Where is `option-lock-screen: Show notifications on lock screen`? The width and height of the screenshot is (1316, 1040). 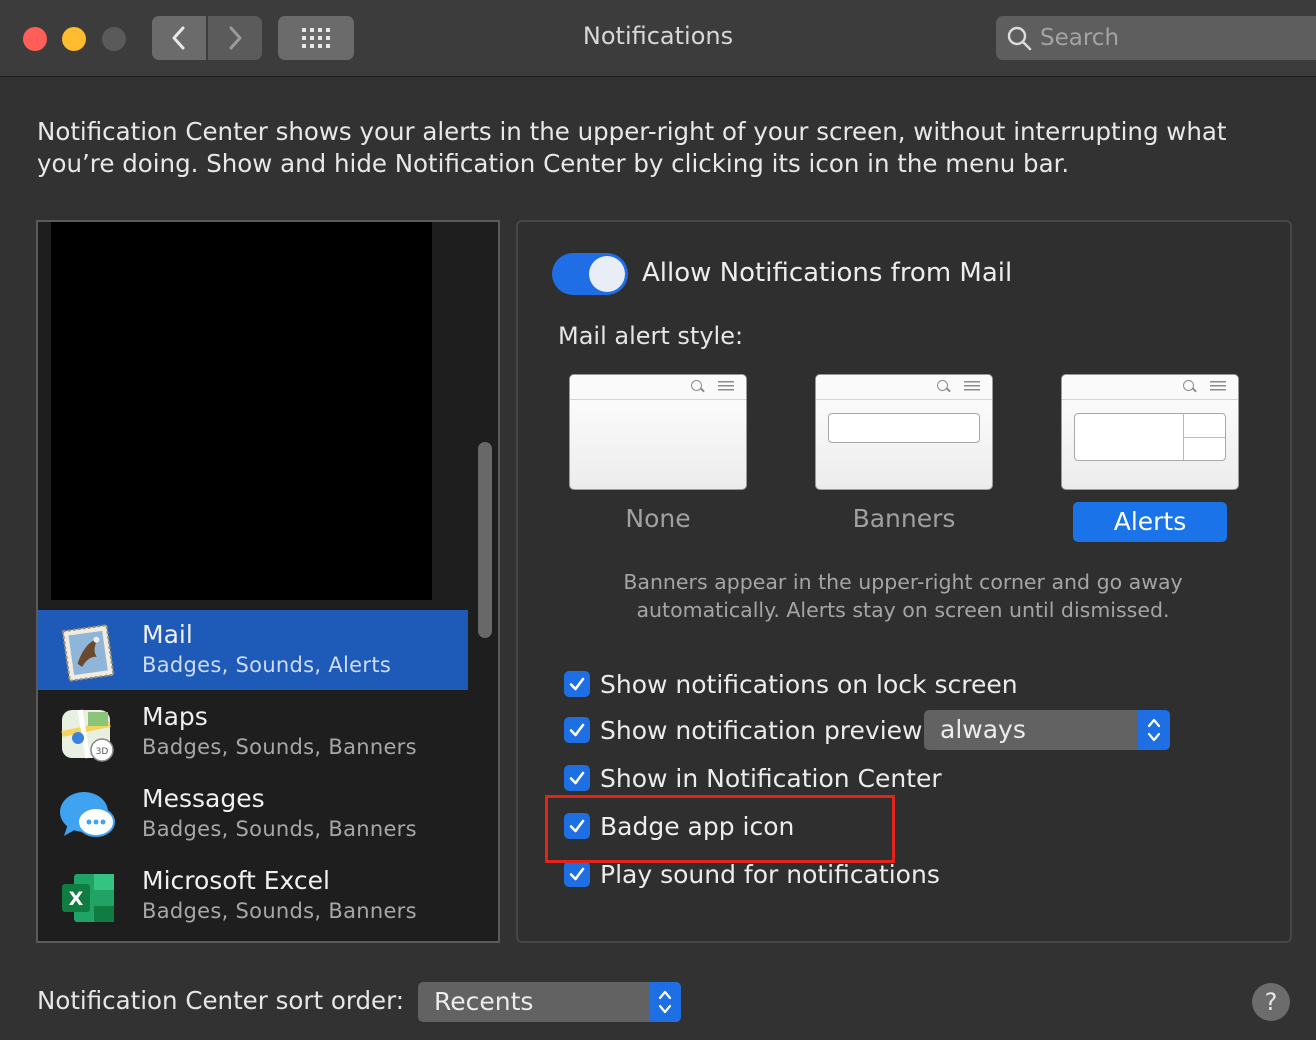 option-lock-screen: Show notifications on lock screen is located at coordinates (791, 684).